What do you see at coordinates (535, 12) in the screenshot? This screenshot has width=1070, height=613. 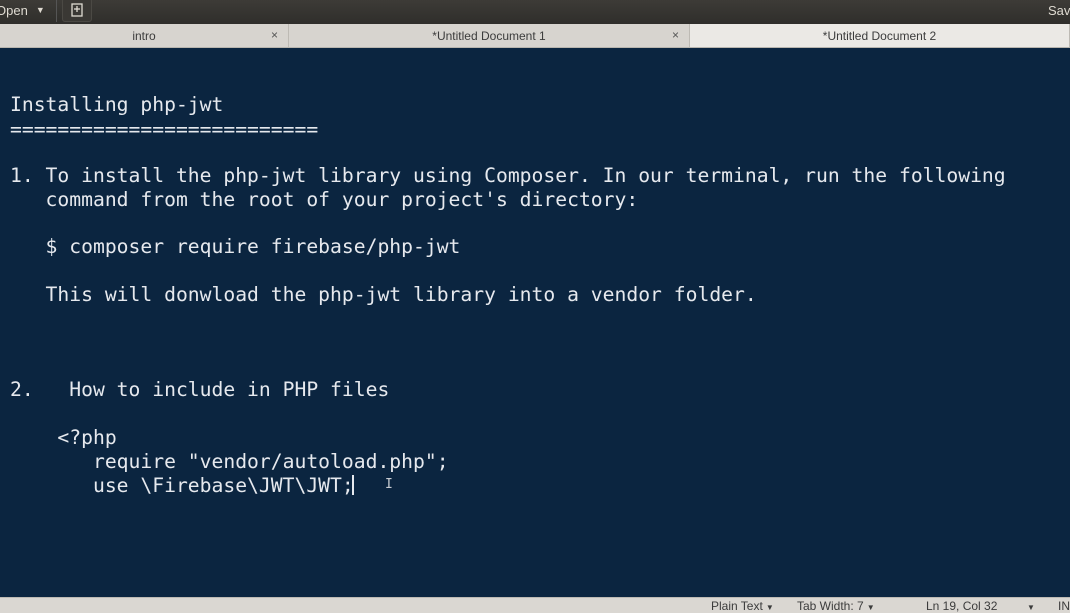 I see `header-bar: Open ▼ Save` at bounding box center [535, 12].